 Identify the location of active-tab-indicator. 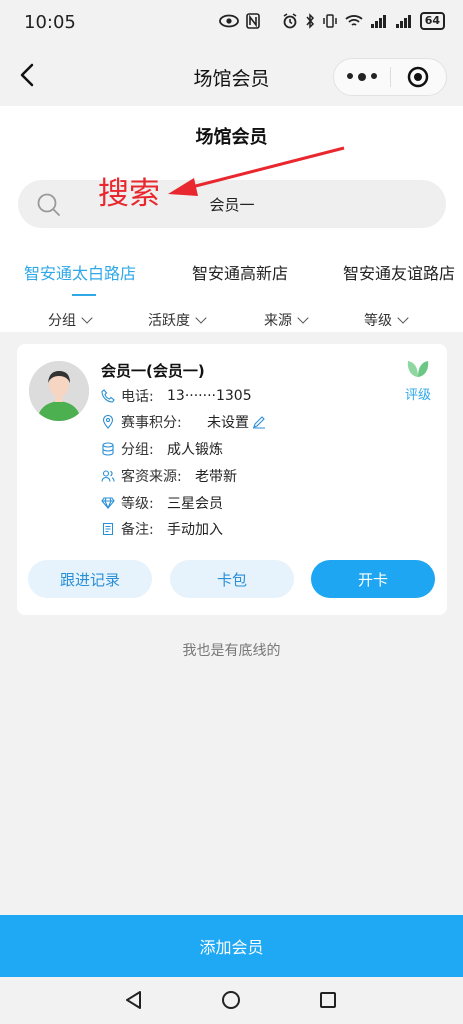
(84, 295).